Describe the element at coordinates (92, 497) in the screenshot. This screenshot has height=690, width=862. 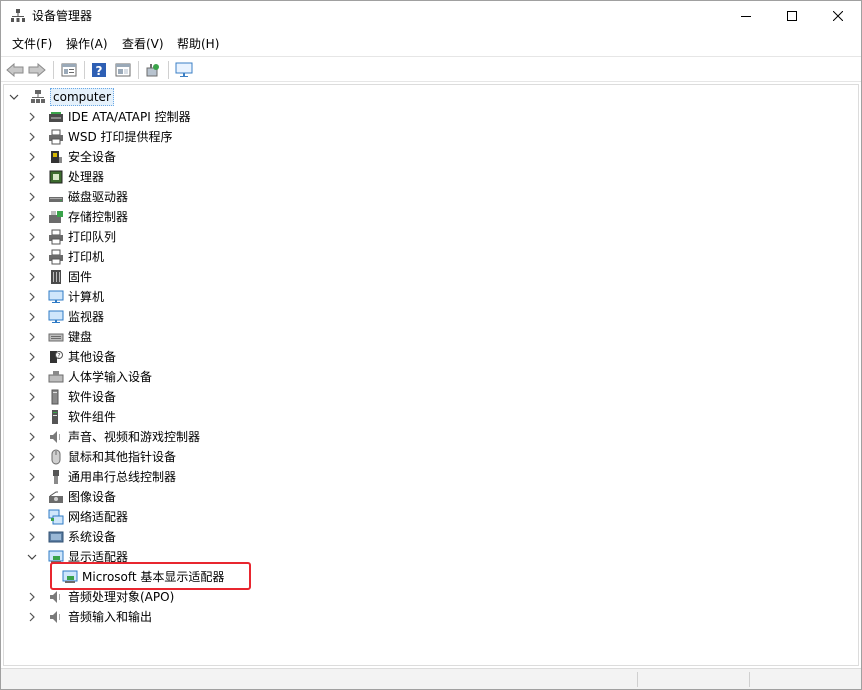
I see `tree-category-label: 图像设备` at that location.